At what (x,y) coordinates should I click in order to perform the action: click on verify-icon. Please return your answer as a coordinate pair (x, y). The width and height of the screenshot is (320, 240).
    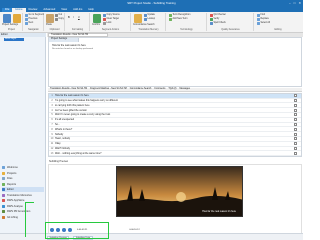
    Looking at the image, I should click on (211, 19).